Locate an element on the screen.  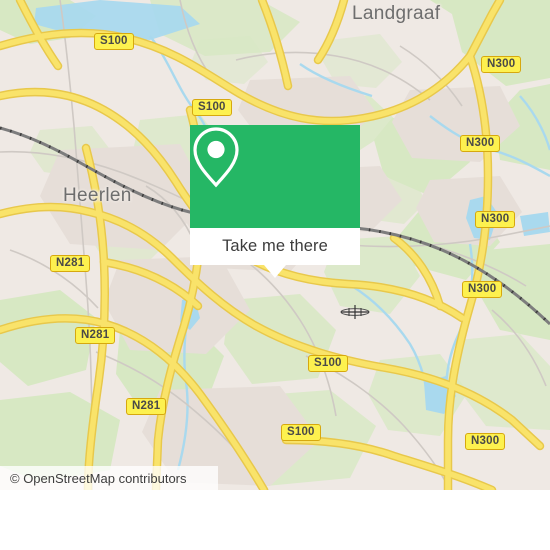
place-label-heerlen: Heerlen is located at coordinates (97, 195).